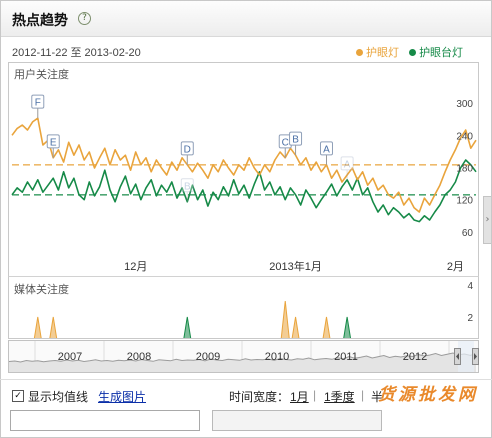 This screenshot has width=492, height=438. Describe the element at coordinates (470, 286) in the screenshot. I see `y-tick-label: 4` at that location.